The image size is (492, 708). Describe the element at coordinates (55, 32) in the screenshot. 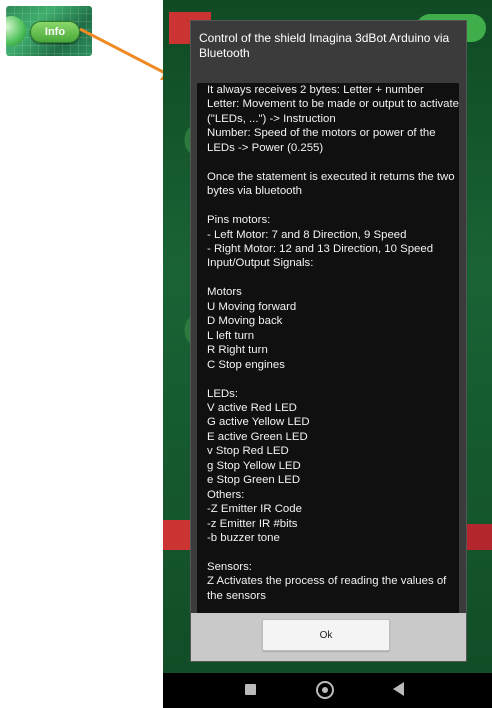

I see `info-button: Info` at that location.